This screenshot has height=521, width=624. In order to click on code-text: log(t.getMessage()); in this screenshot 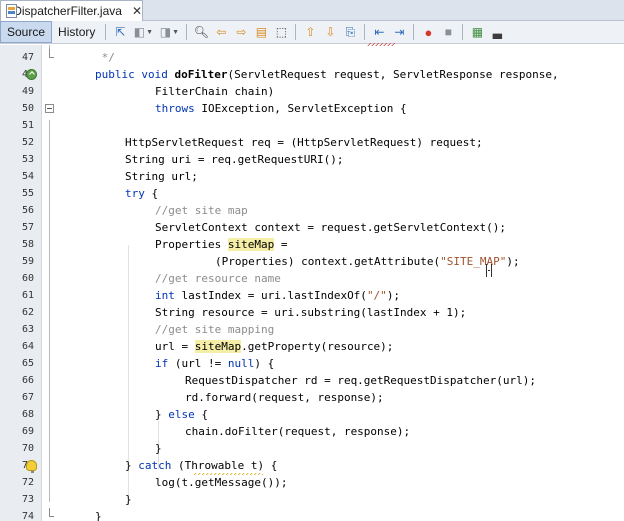, I will do `click(221, 482)`.